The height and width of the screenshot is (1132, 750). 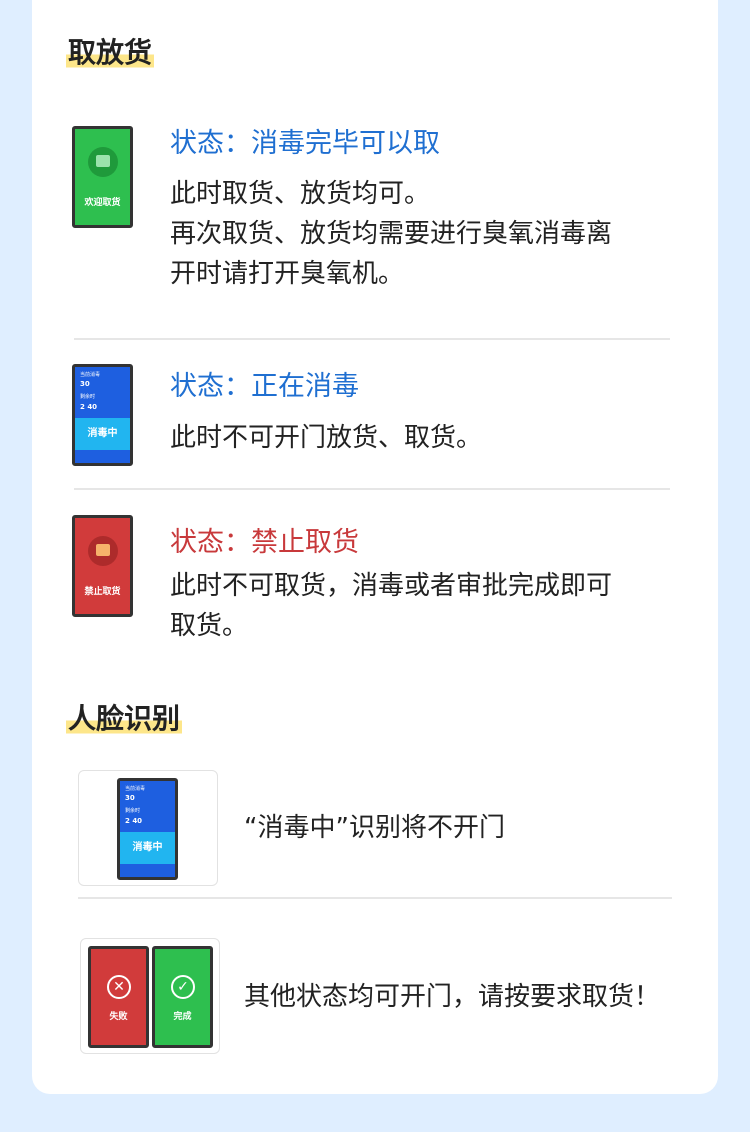 What do you see at coordinates (124, 719) in the screenshot?
I see `section-title-face-recognition: 人脸识别` at bounding box center [124, 719].